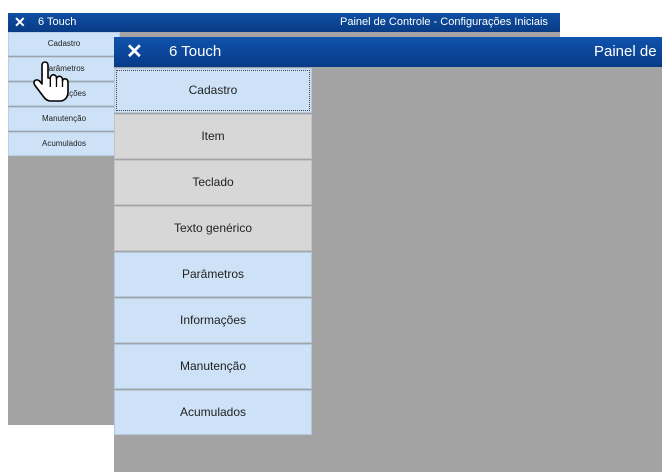  Describe the element at coordinates (51, 81) in the screenshot. I see `hand-pointer-icon` at that location.